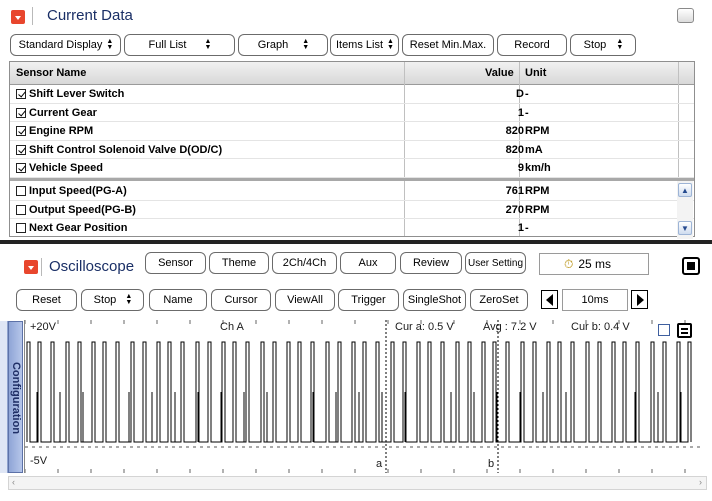 Image resolution: width=712 pixels, height=501 pixels. Describe the element at coordinates (514, 149) in the screenshot. I see `sensor-value: 820` at that location.